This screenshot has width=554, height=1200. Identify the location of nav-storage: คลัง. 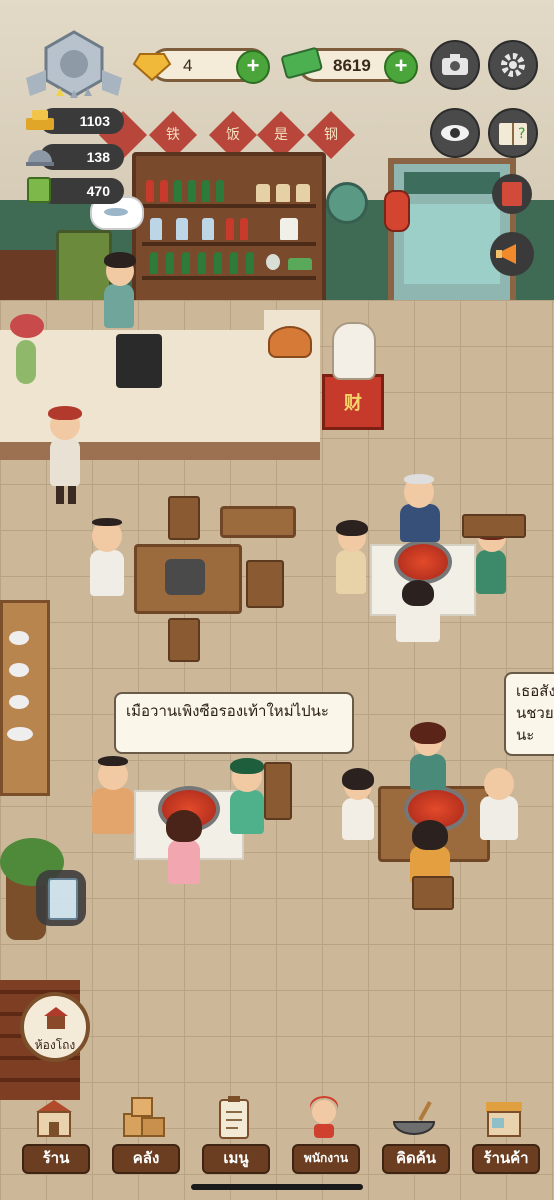
(144, 1135).